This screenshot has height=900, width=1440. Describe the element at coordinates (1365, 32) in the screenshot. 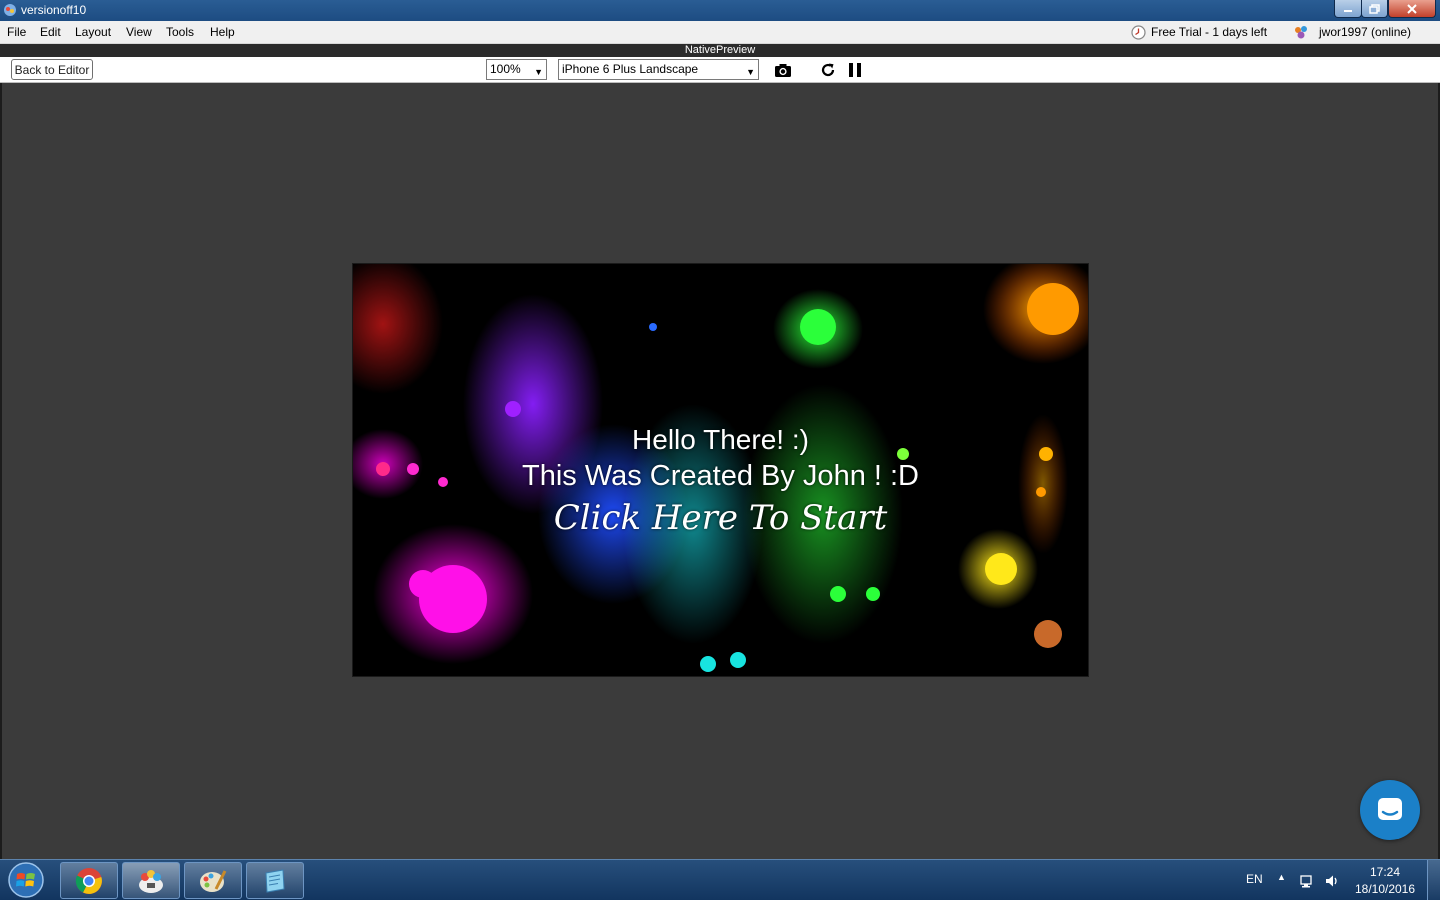

I see `user-text: jwor1997 (online)` at that location.